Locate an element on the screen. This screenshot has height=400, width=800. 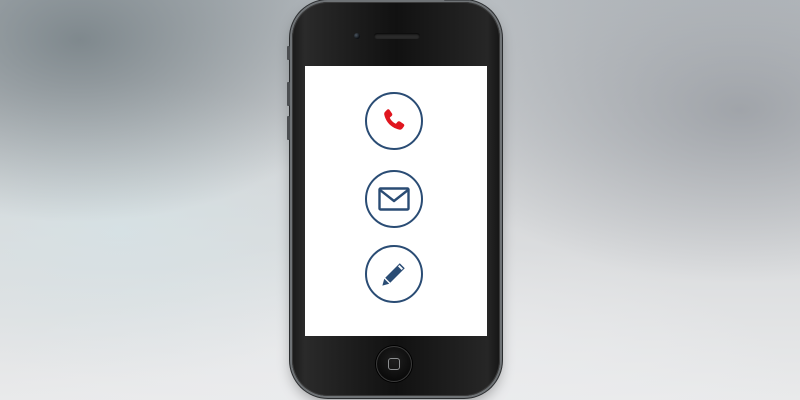
phone-icon is located at coordinates (394, 119).